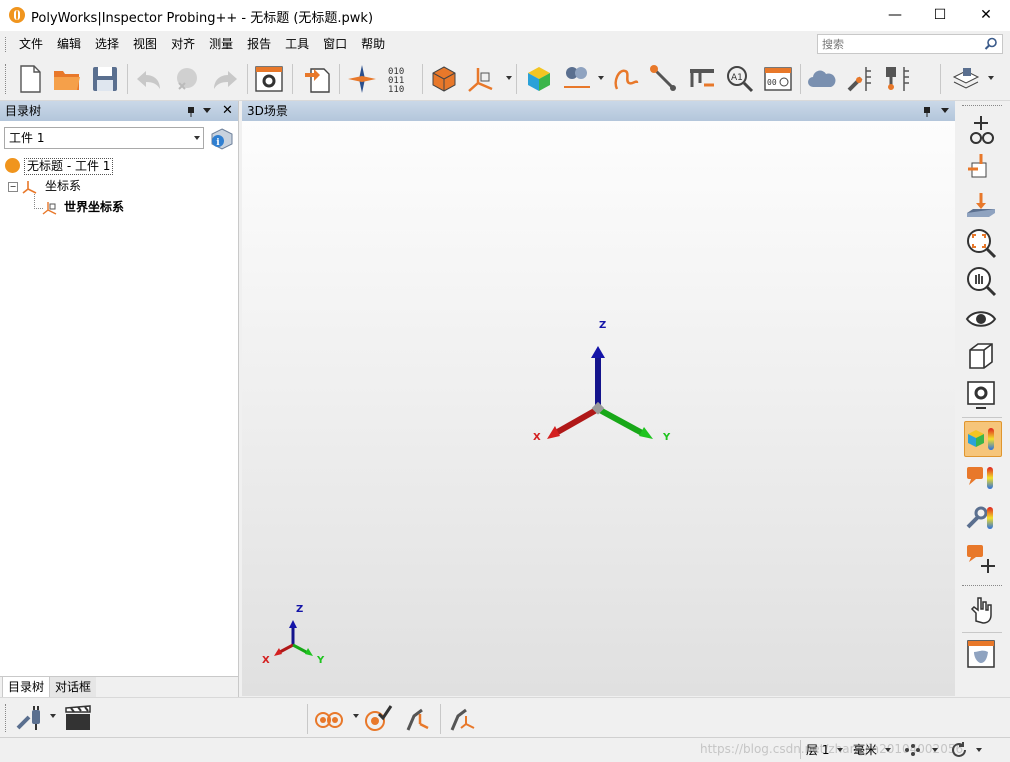 This screenshot has width=1010, height=762. I want to click on device-tracker-icon, so click(898, 79).